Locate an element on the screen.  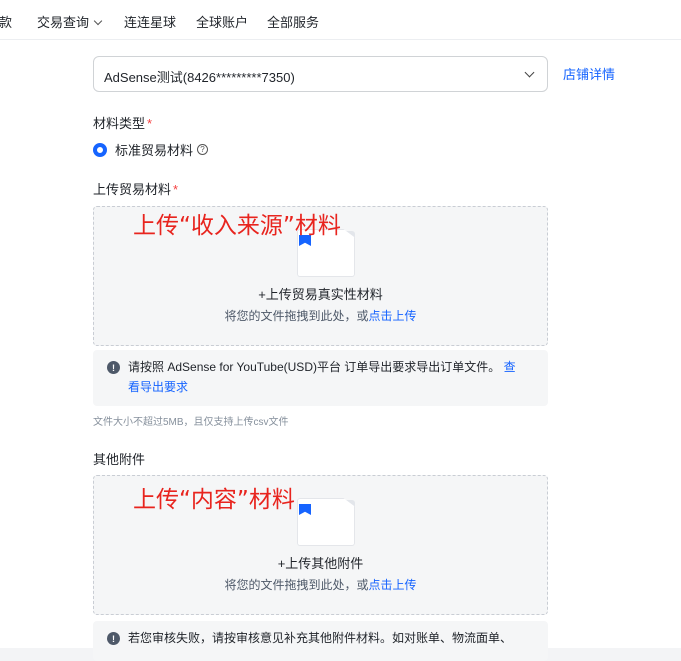
income-source-annotation: 上传“收入来源”材料 is located at coordinates (237, 226).